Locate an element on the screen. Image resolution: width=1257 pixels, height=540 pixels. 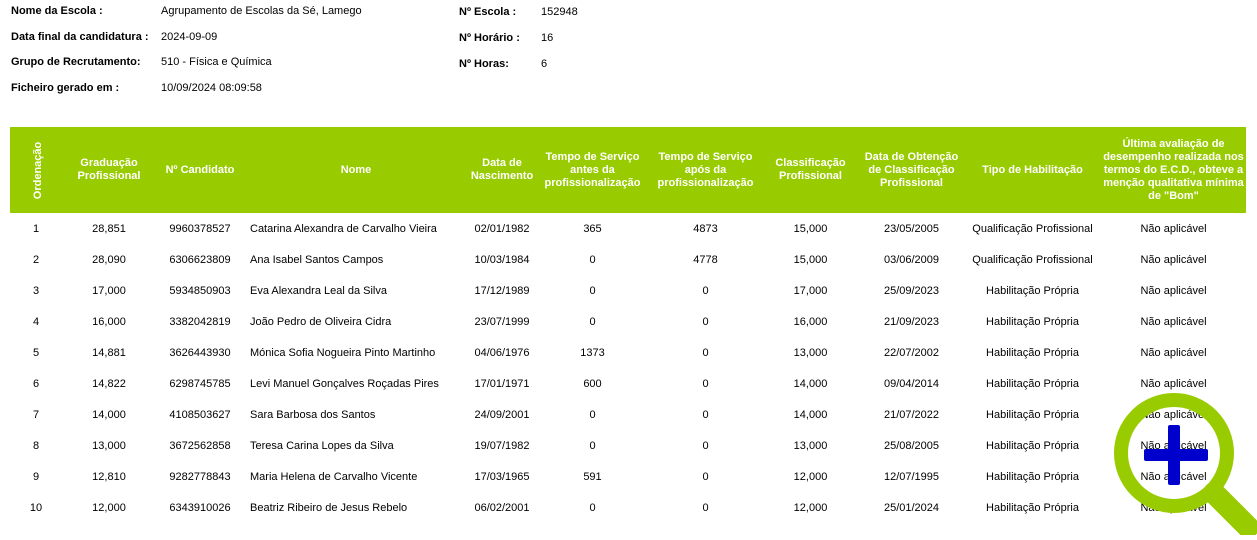
cell-graduation: 12,000 is located at coordinates (109, 507).